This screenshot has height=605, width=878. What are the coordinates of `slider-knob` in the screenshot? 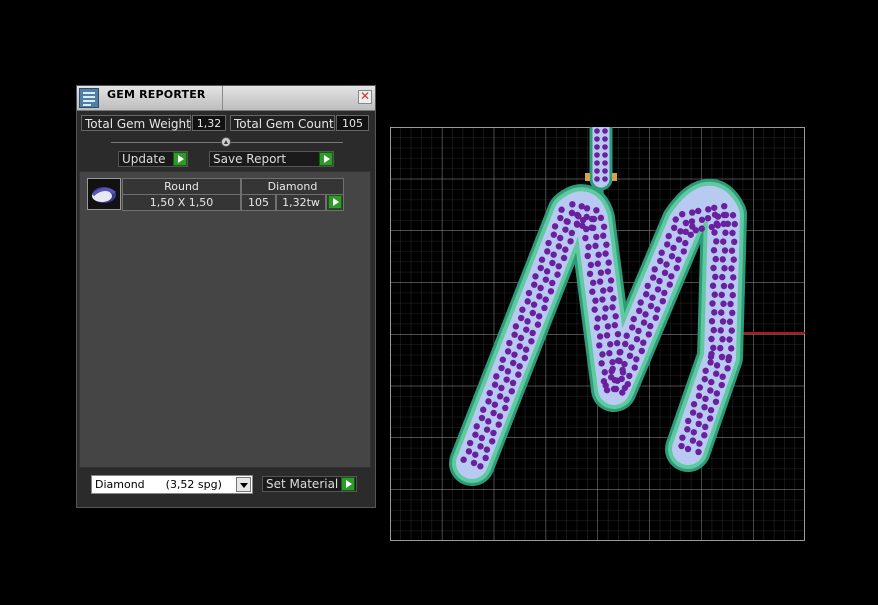 It's located at (226, 142).